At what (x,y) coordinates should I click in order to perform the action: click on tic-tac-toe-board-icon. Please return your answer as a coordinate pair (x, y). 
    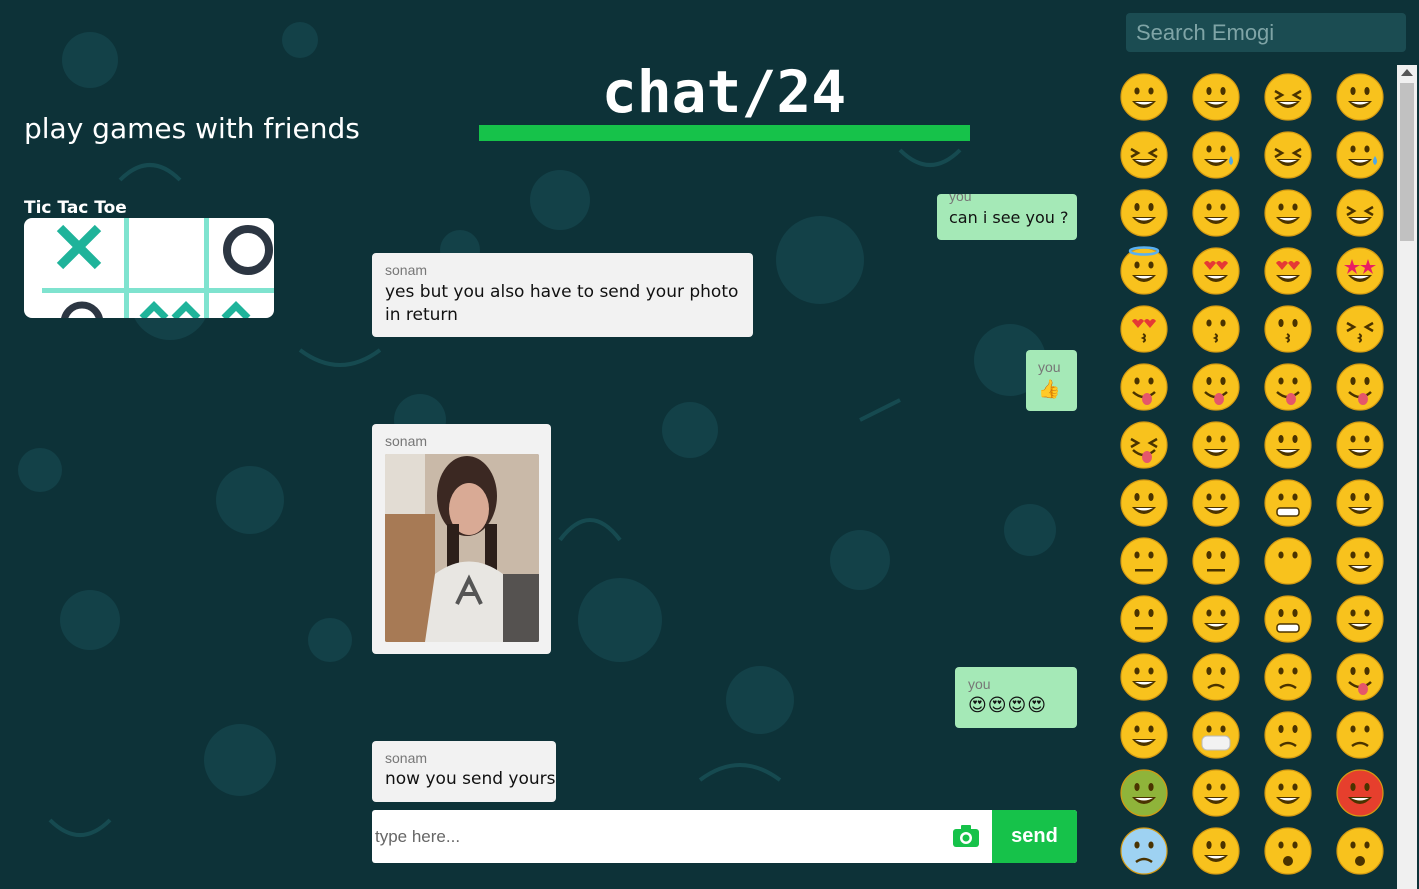
    Looking at the image, I should click on (158, 268).